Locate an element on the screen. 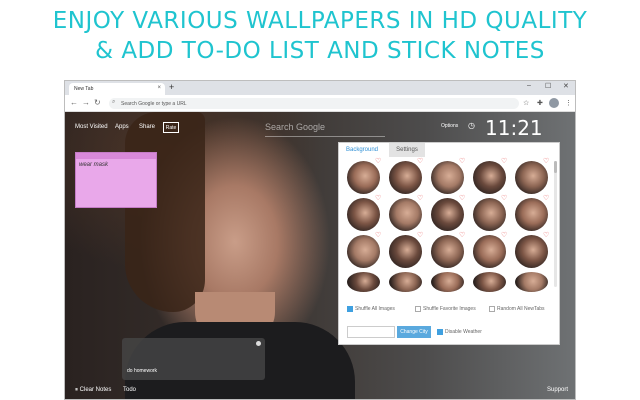 The image size is (640, 400). city-input is located at coordinates (371, 332).